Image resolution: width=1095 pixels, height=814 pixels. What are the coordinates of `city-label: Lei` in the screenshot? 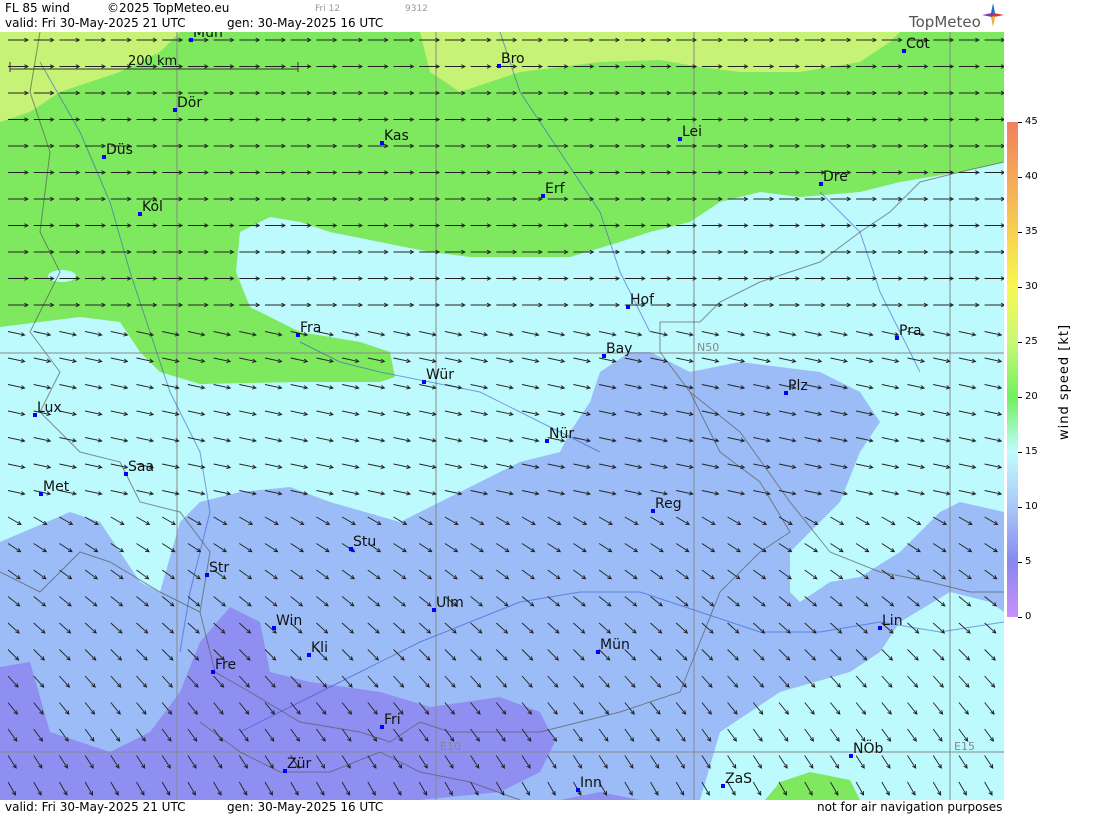 It's located at (692, 132).